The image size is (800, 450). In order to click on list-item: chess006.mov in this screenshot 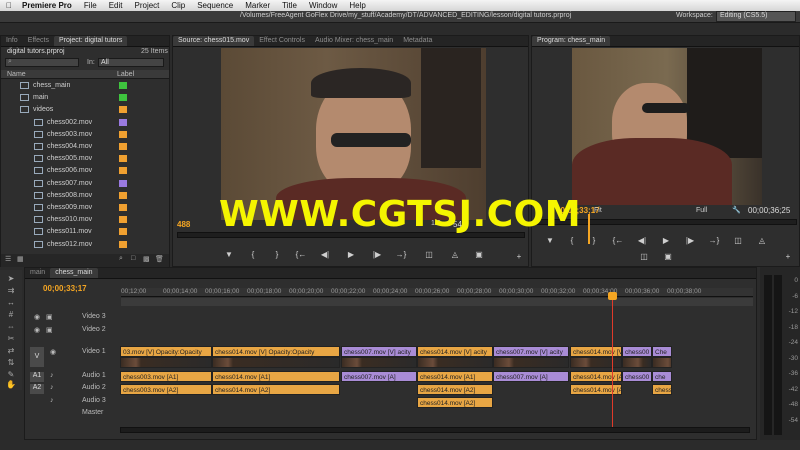, I will do `click(83, 171)`.